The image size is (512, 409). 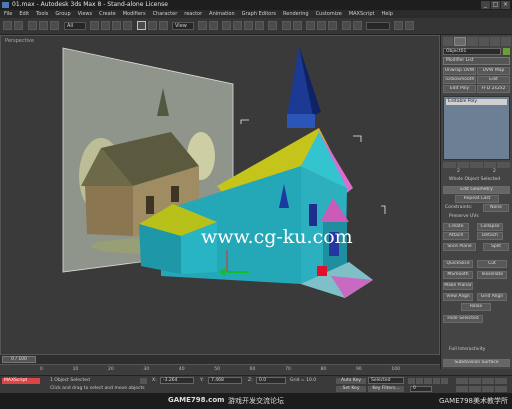 I want to click on preserve-uvs-checkbox: Preserve UVs, so click(x=464, y=216).